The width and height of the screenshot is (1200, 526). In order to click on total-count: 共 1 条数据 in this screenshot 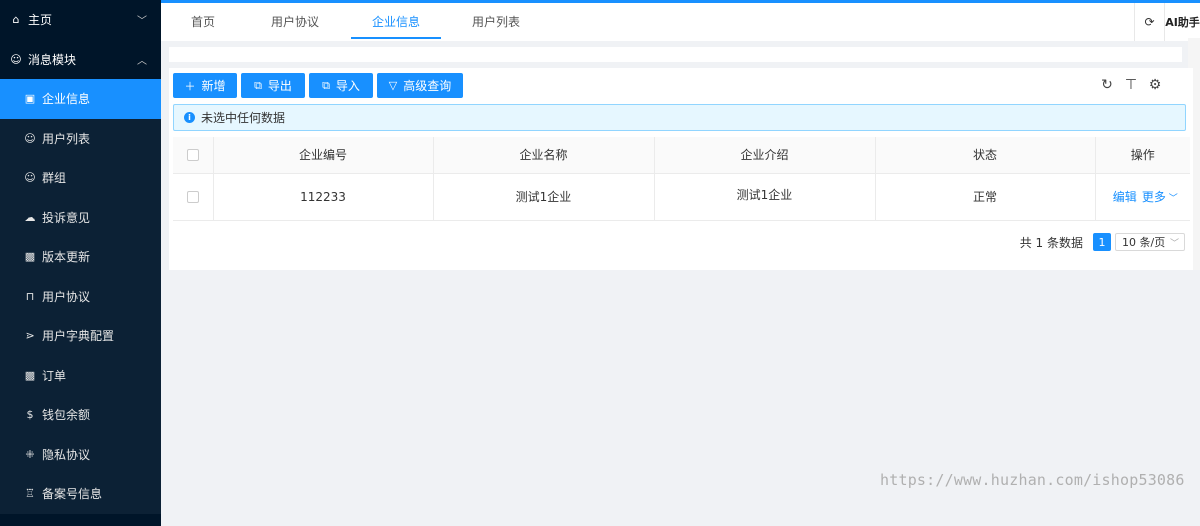, I will do `click(1051, 242)`.